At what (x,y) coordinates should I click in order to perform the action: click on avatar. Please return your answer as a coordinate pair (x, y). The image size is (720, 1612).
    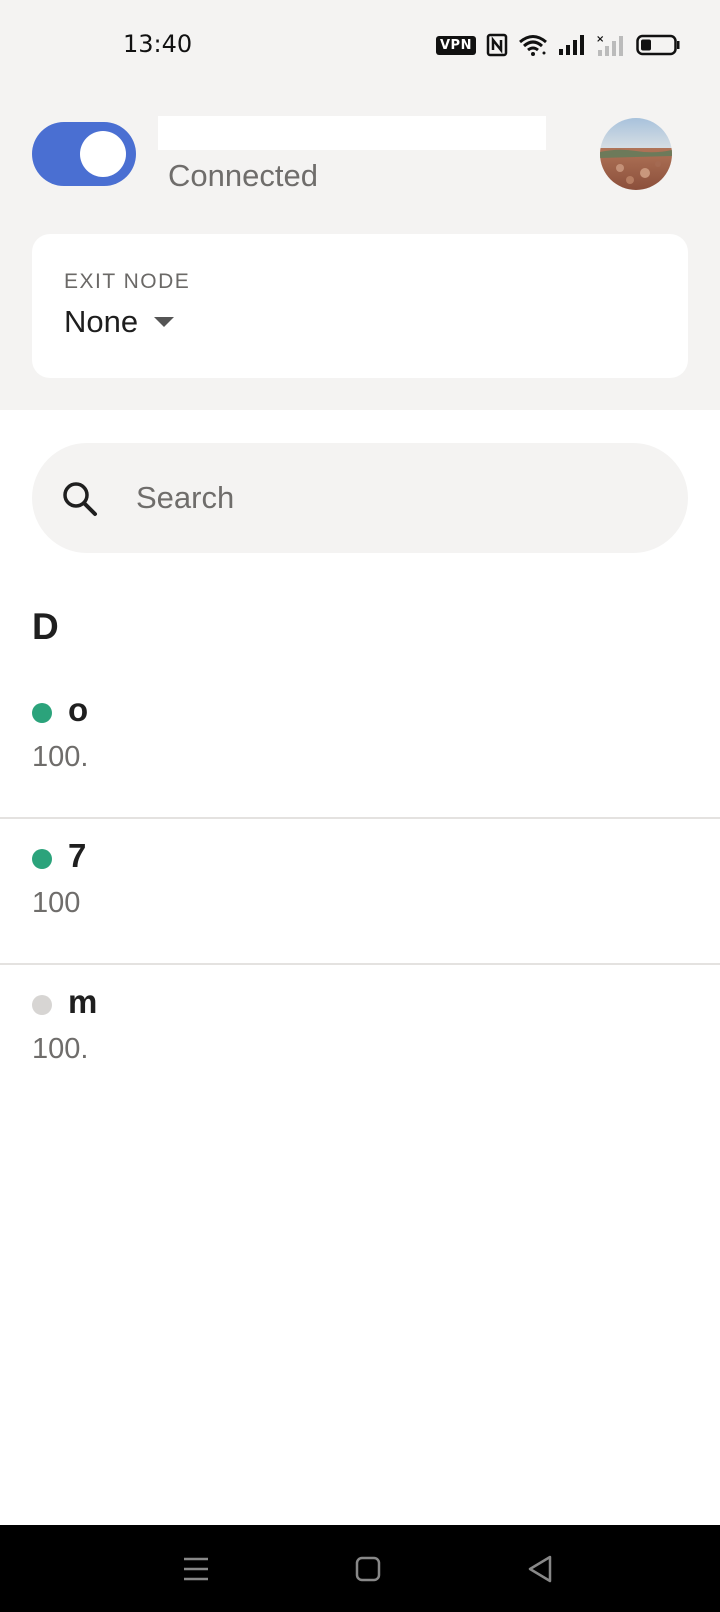
    Looking at the image, I should click on (636, 154).